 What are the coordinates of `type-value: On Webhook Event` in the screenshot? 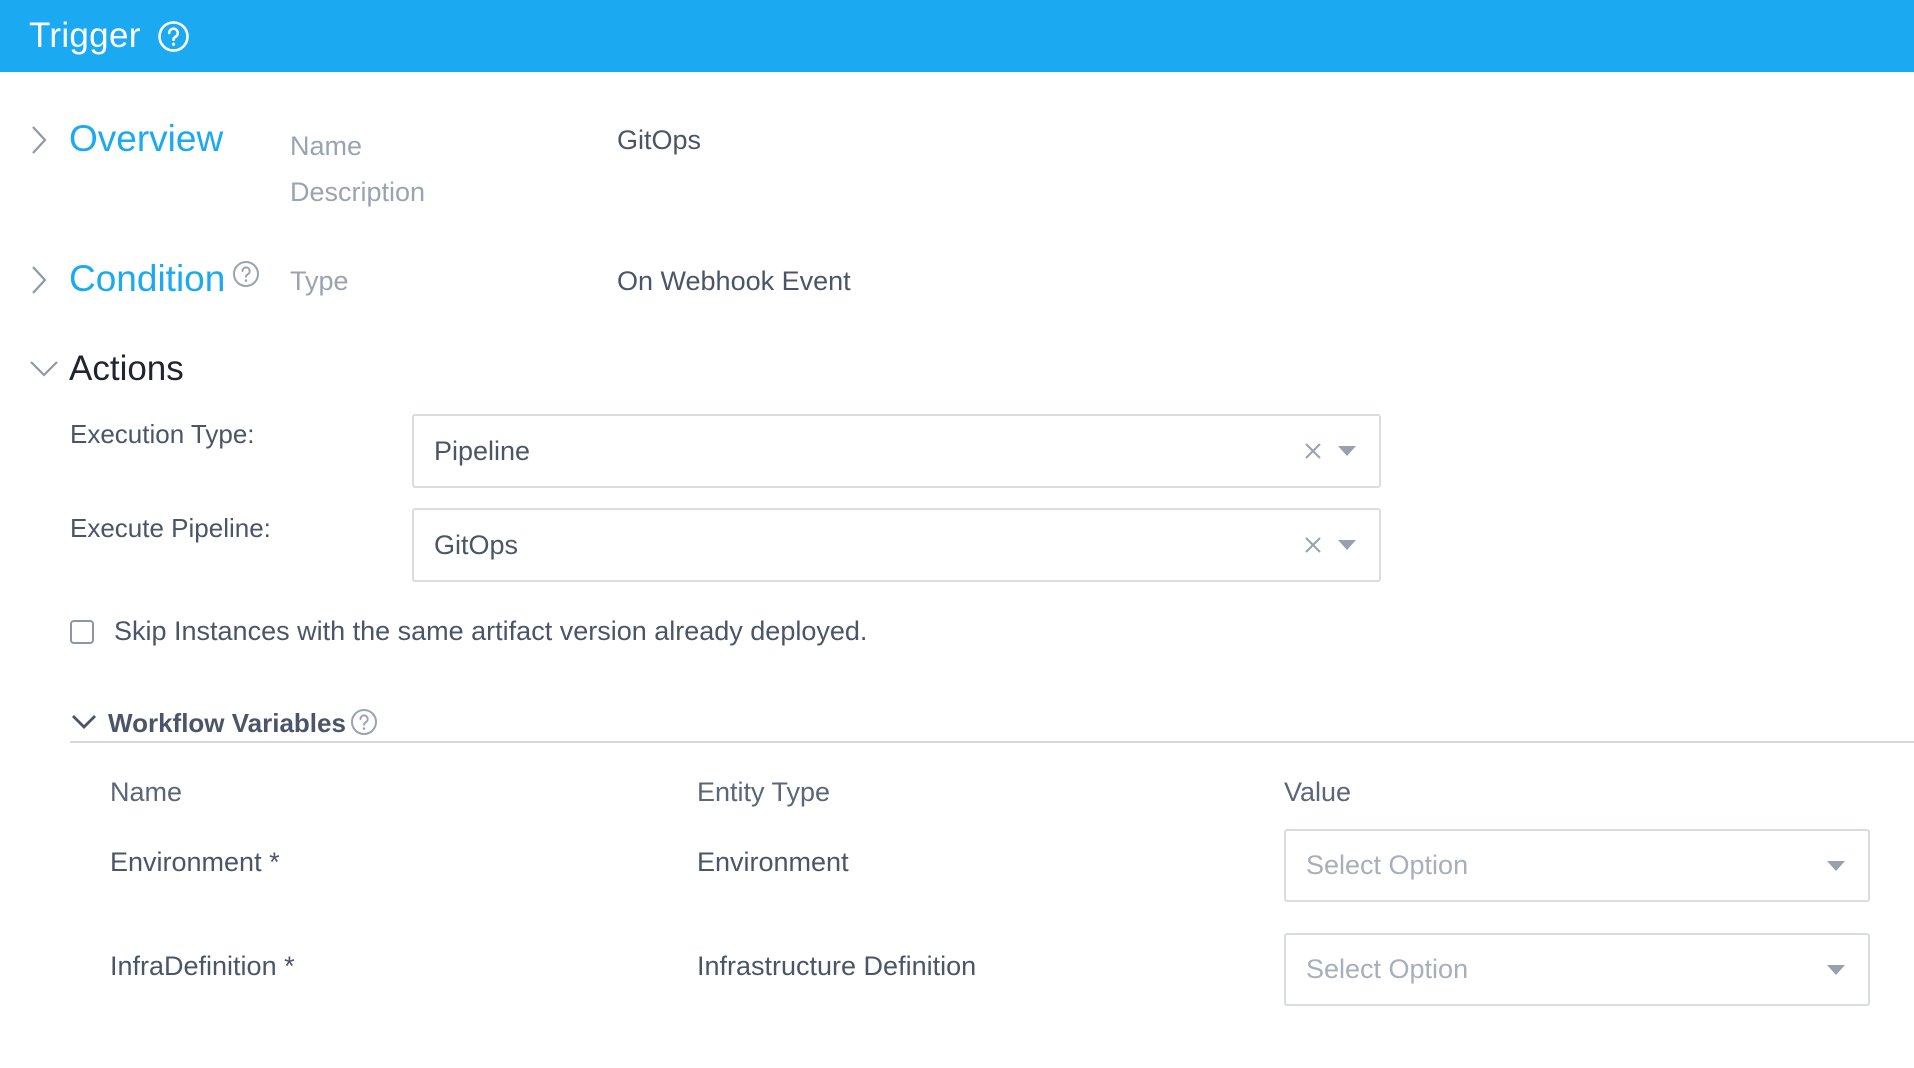 It's located at (734, 281).